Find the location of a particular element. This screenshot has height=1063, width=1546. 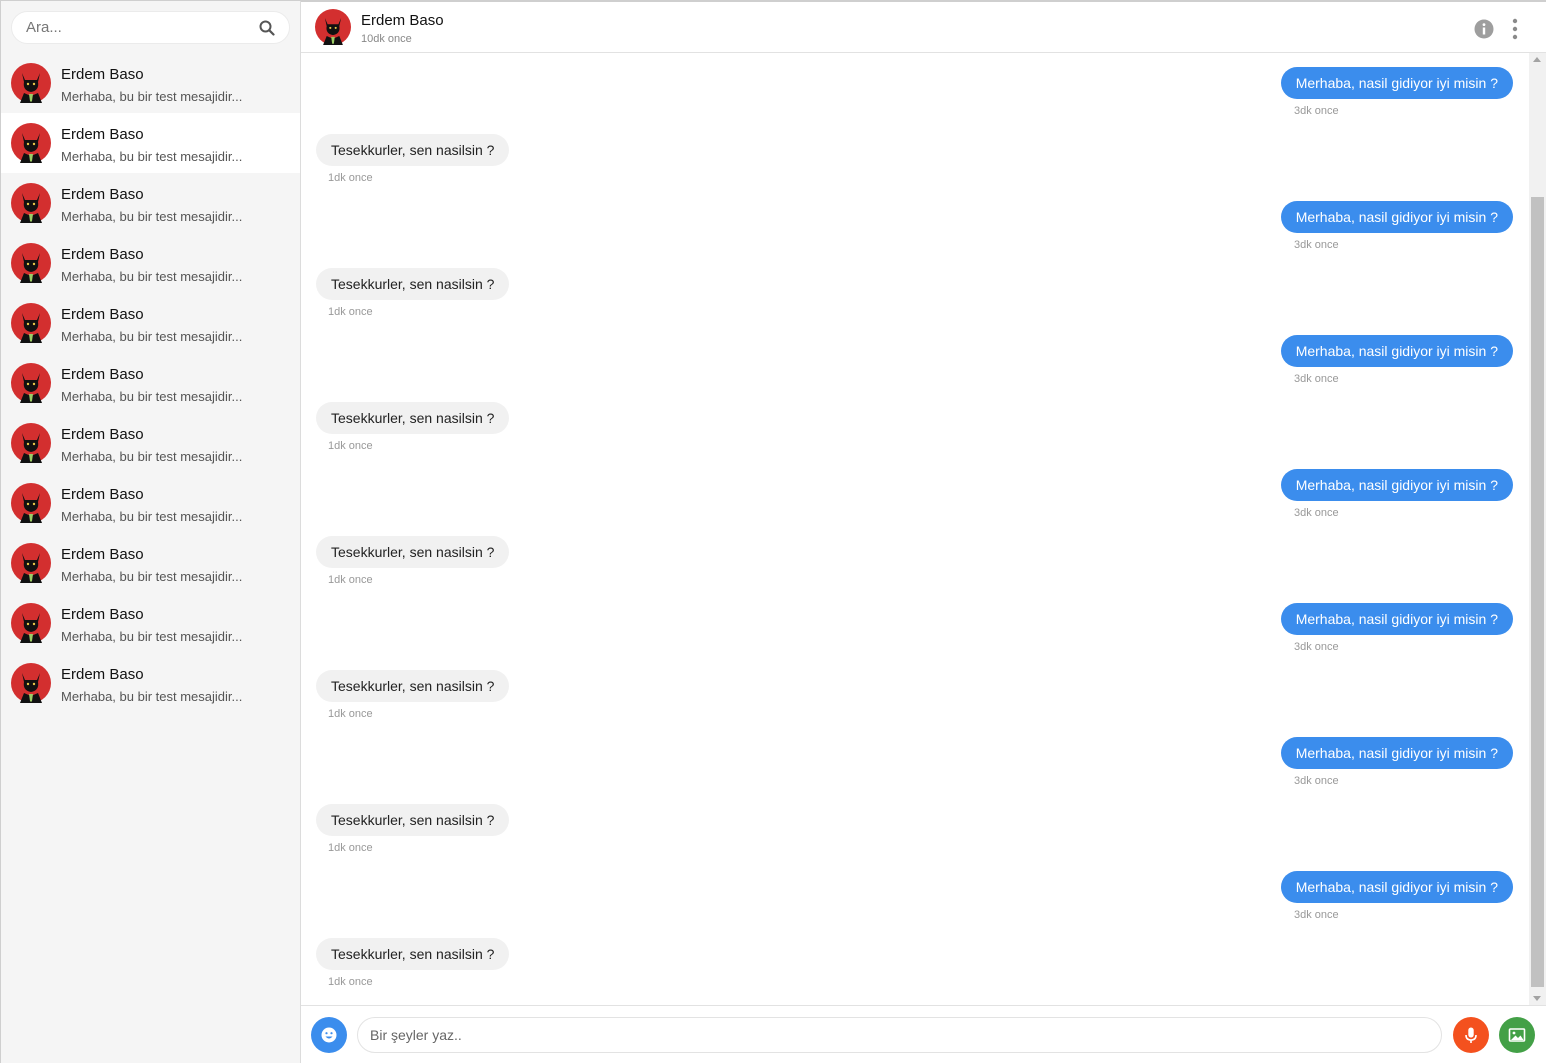

search-box is located at coordinates (150, 27).